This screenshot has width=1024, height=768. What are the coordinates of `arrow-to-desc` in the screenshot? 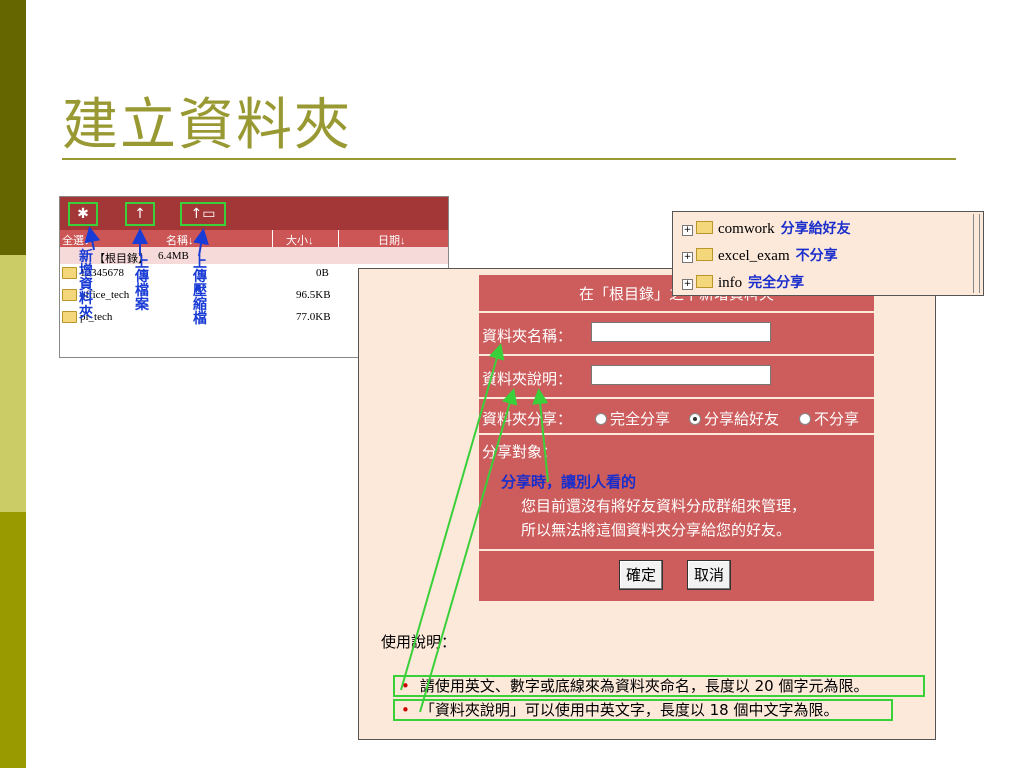 It's located at (468, 550).